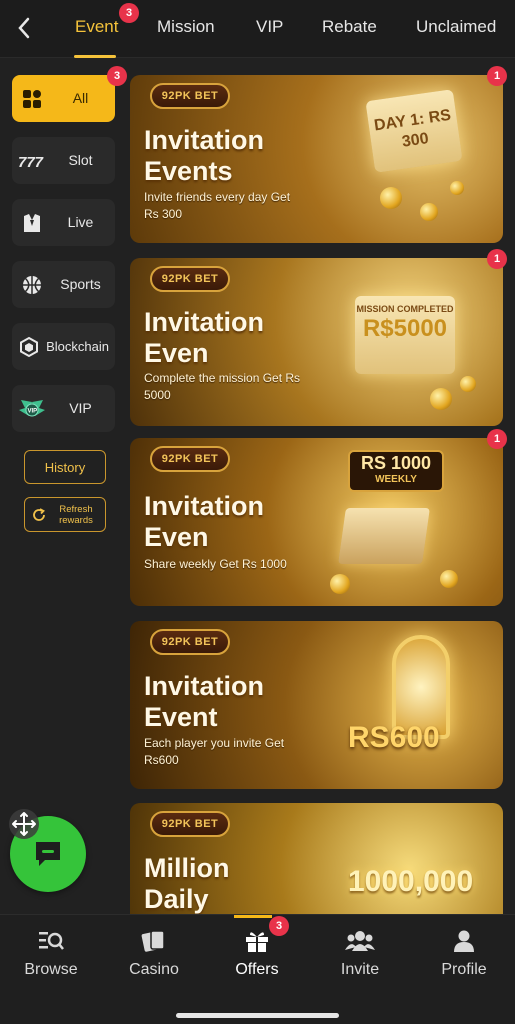 This screenshot has height=1024, width=515. Describe the element at coordinates (497, 76) in the screenshot. I see `banner-1-badge: 1` at that location.